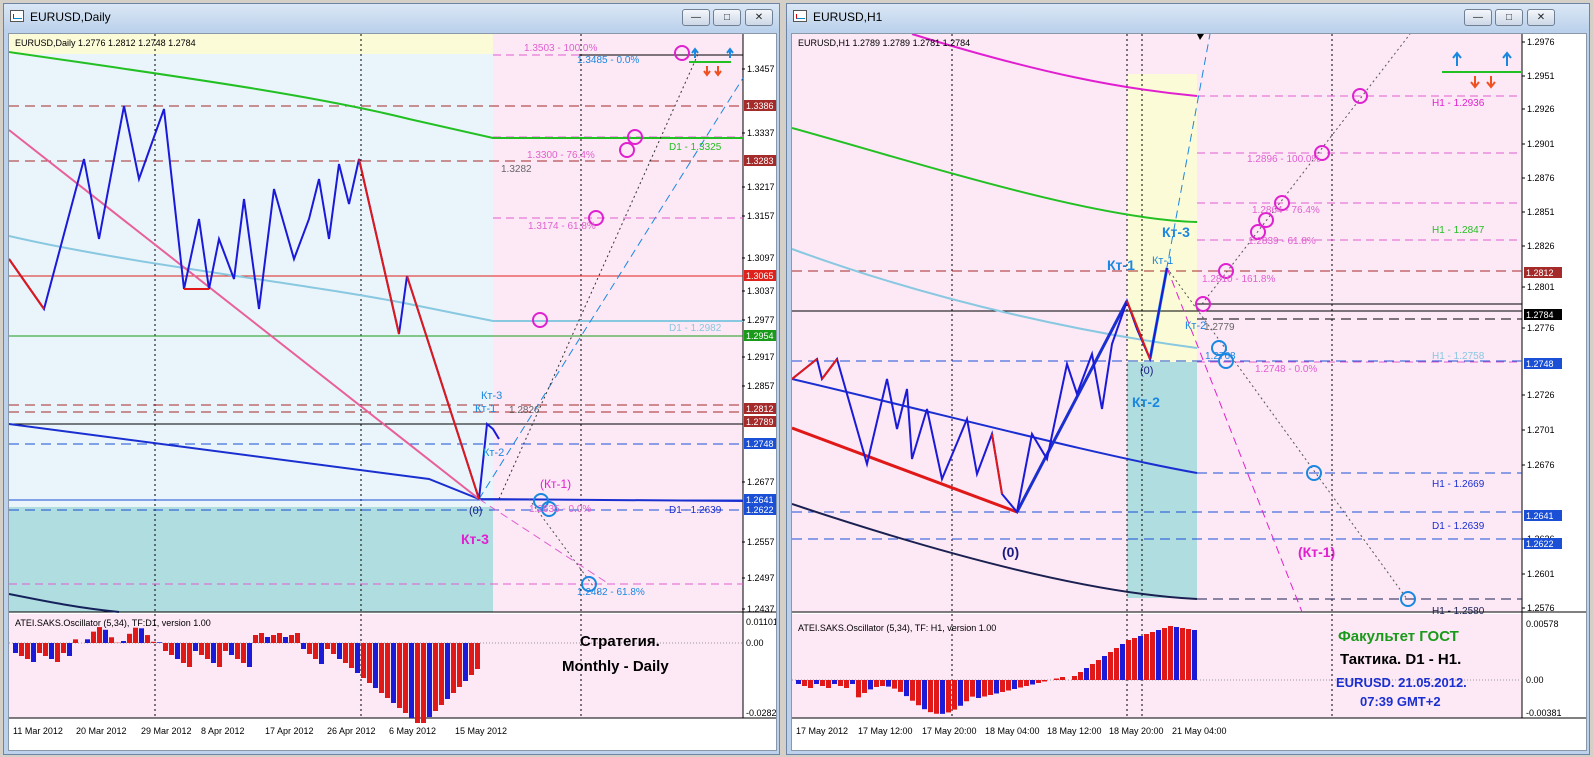  Describe the element at coordinates (1074, 731) in the screenshot. I see `date-tick-label: 18 May 12:00` at that location.